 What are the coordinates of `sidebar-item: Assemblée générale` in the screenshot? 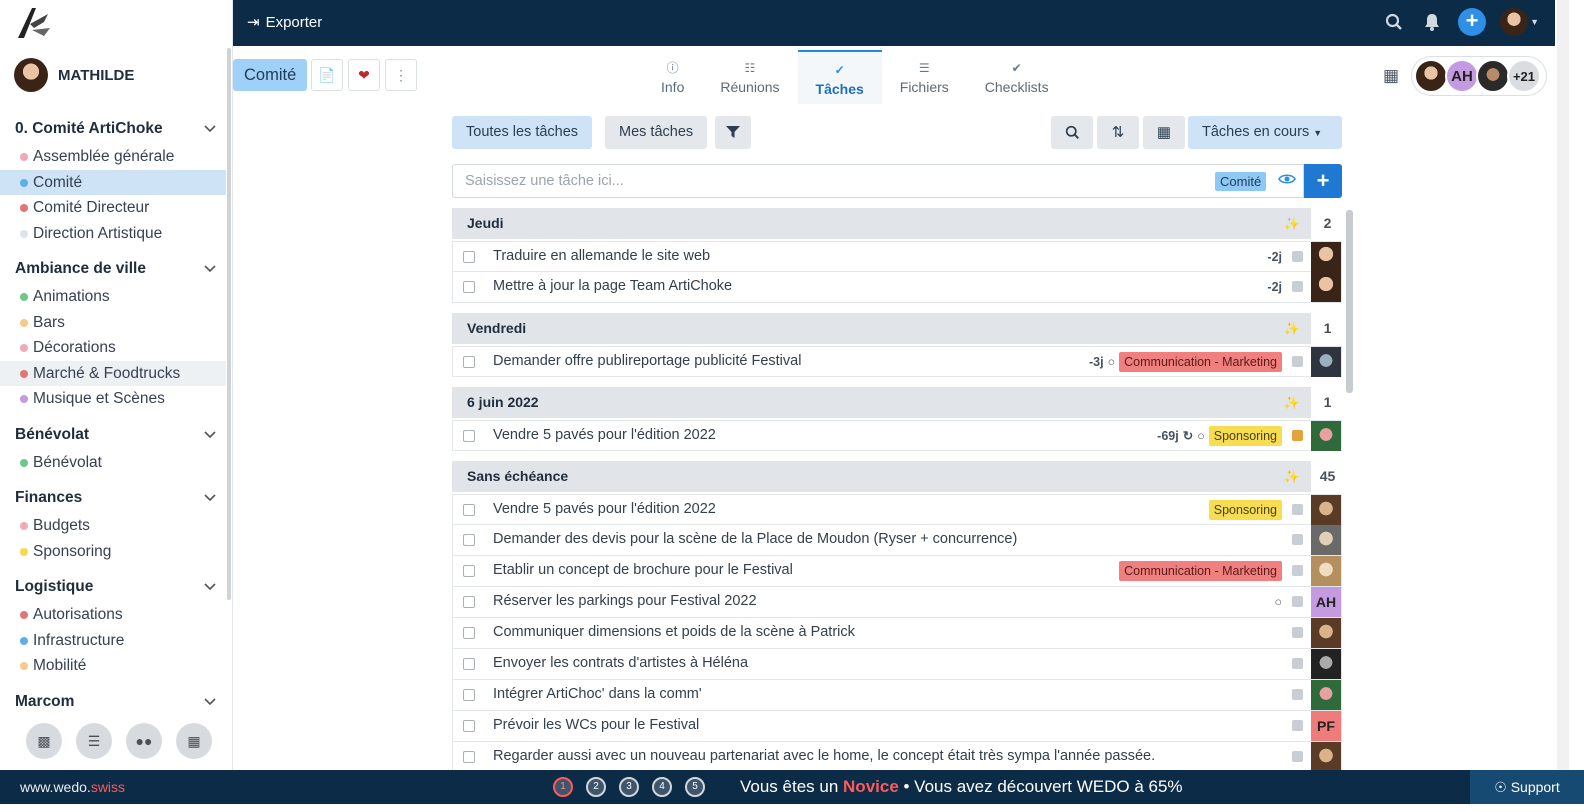 It's located at (113, 157).